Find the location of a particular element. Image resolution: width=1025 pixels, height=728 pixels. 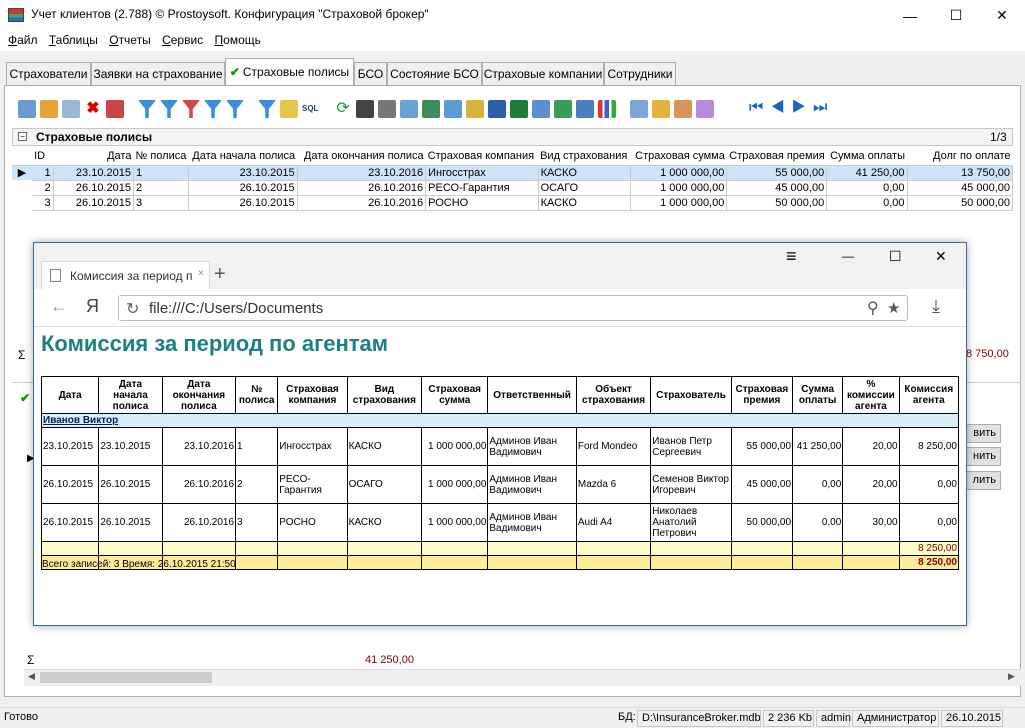

column-header: Страховая компания is located at coordinates (482, 157).